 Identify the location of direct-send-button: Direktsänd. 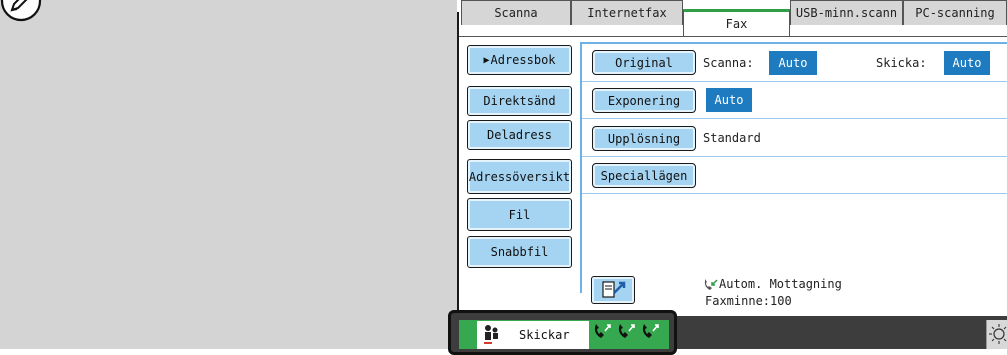
(519, 101).